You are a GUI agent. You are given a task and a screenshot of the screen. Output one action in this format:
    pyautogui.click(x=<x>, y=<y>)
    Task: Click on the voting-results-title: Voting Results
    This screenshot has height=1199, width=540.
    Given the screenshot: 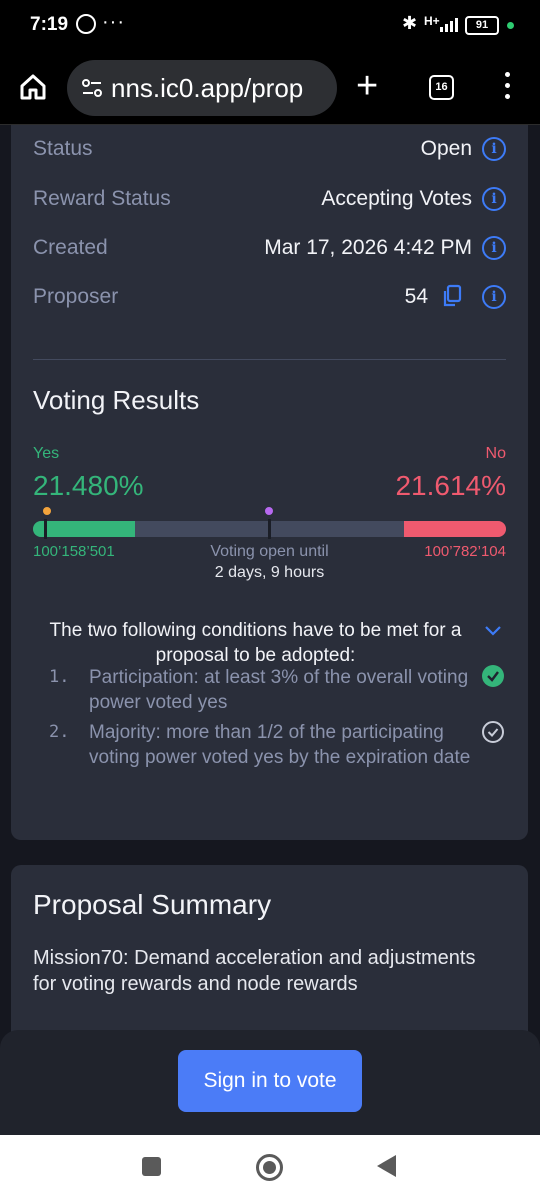 What is the action you would take?
    pyautogui.click(x=116, y=400)
    